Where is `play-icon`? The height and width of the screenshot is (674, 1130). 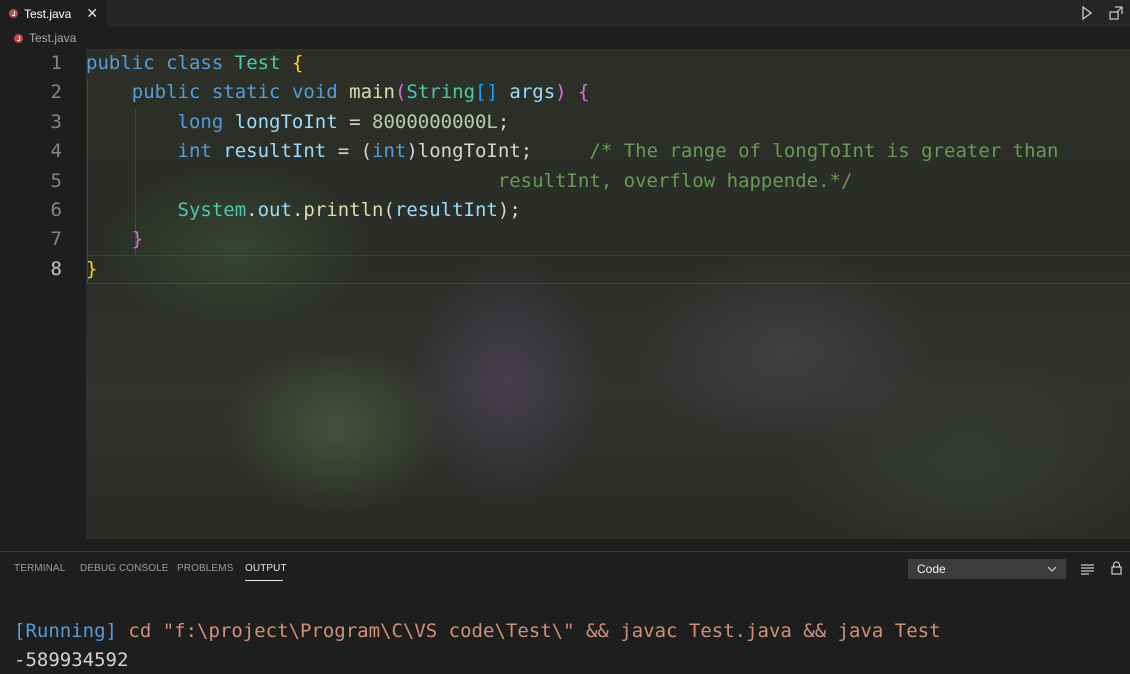
play-icon is located at coordinates (1087, 13).